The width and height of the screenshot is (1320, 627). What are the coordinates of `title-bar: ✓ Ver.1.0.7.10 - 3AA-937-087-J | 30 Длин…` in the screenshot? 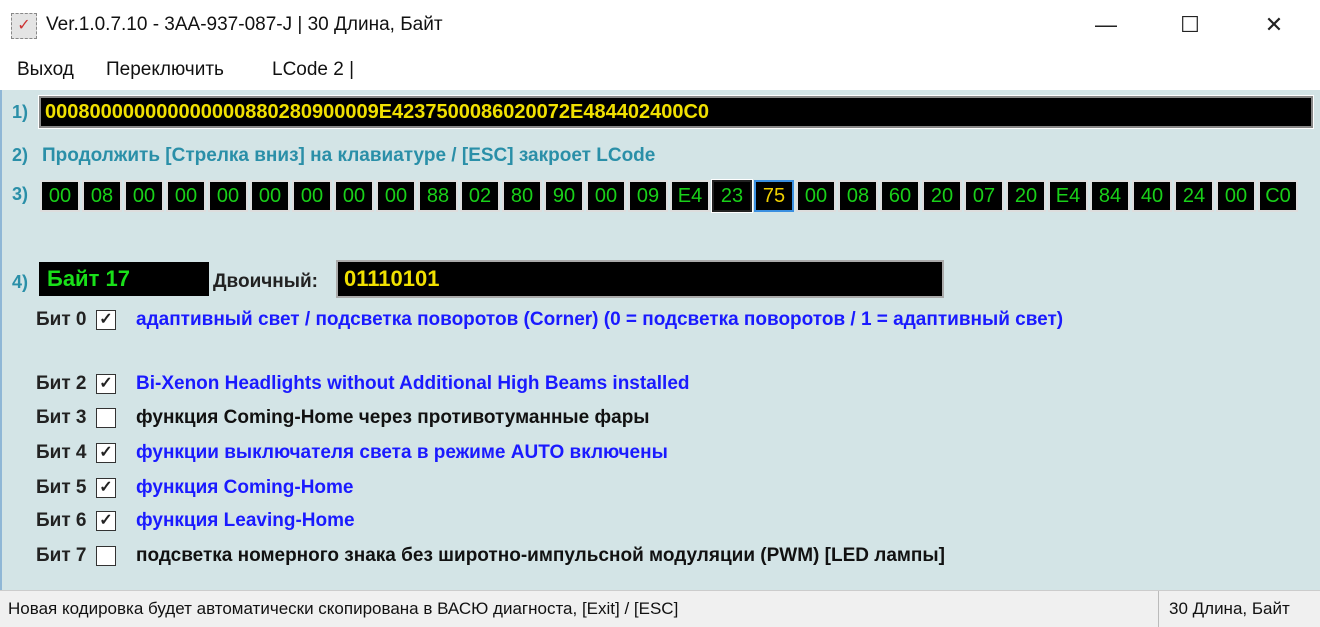 It's located at (660, 25).